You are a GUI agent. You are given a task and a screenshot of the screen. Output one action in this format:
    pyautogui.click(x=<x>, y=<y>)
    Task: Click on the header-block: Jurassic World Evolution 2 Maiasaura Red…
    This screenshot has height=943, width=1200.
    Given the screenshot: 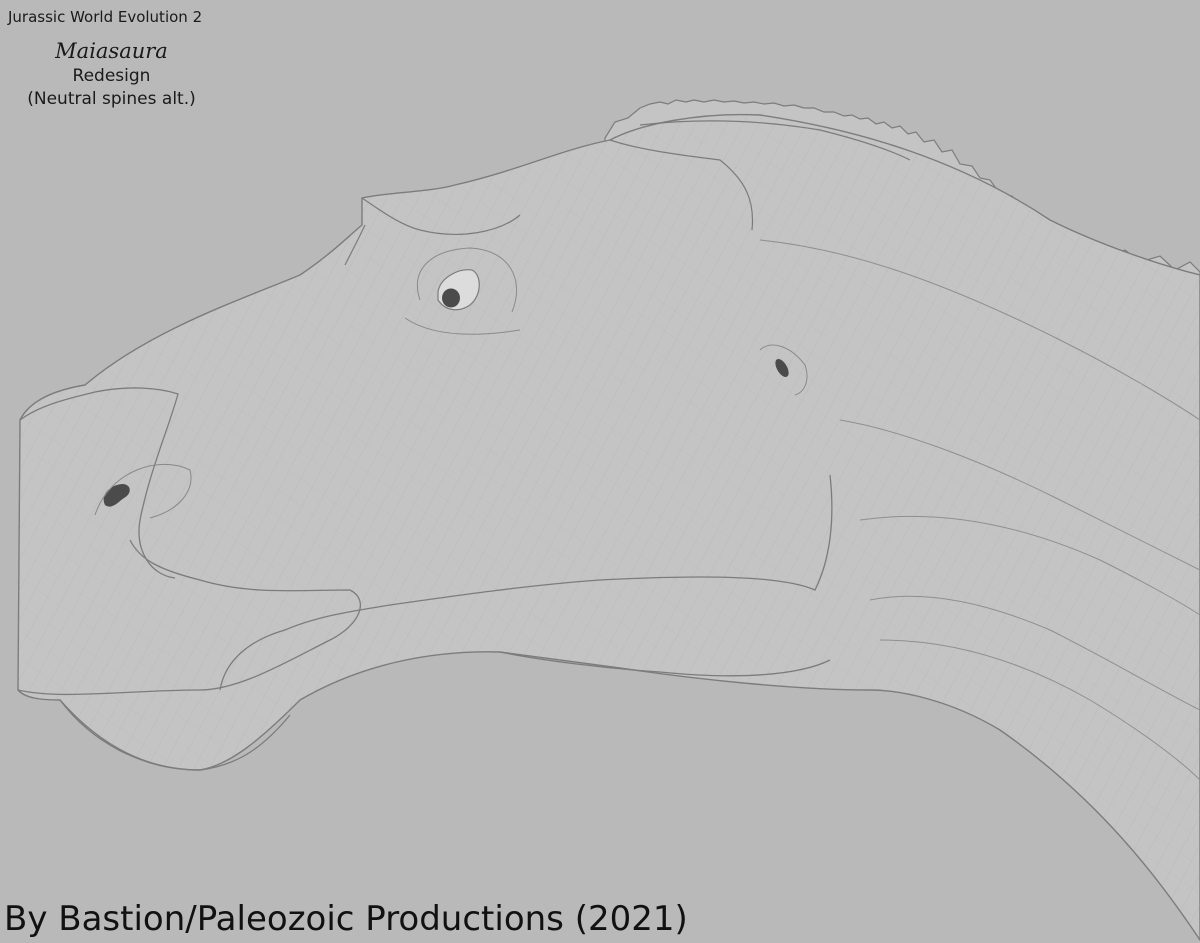 What is the action you would take?
    pyautogui.click(x=115, y=58)
    